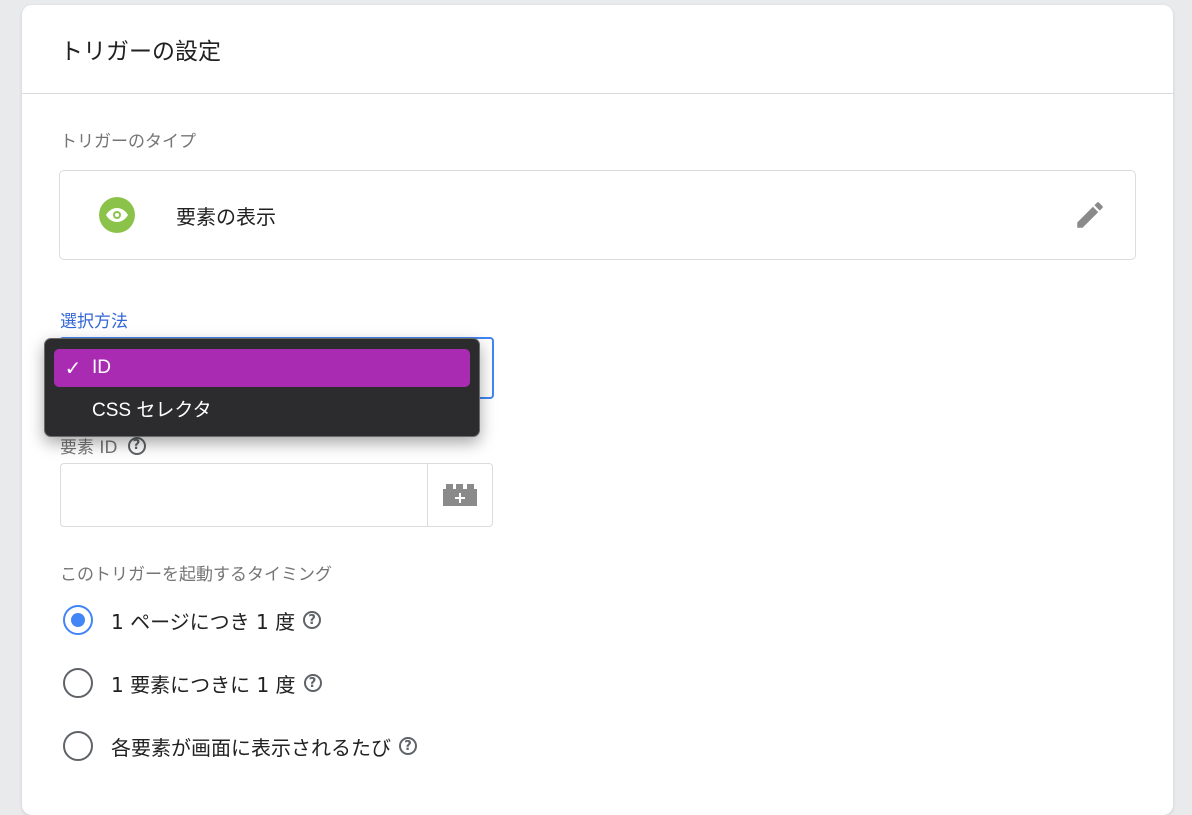 This screenshot has height=815, width=1192. What do you see at coordinates (262, 408) in the screenshot?
I see `dropdown-option-css-selector: CSS セレクタ` at bounding box center [262, 408].